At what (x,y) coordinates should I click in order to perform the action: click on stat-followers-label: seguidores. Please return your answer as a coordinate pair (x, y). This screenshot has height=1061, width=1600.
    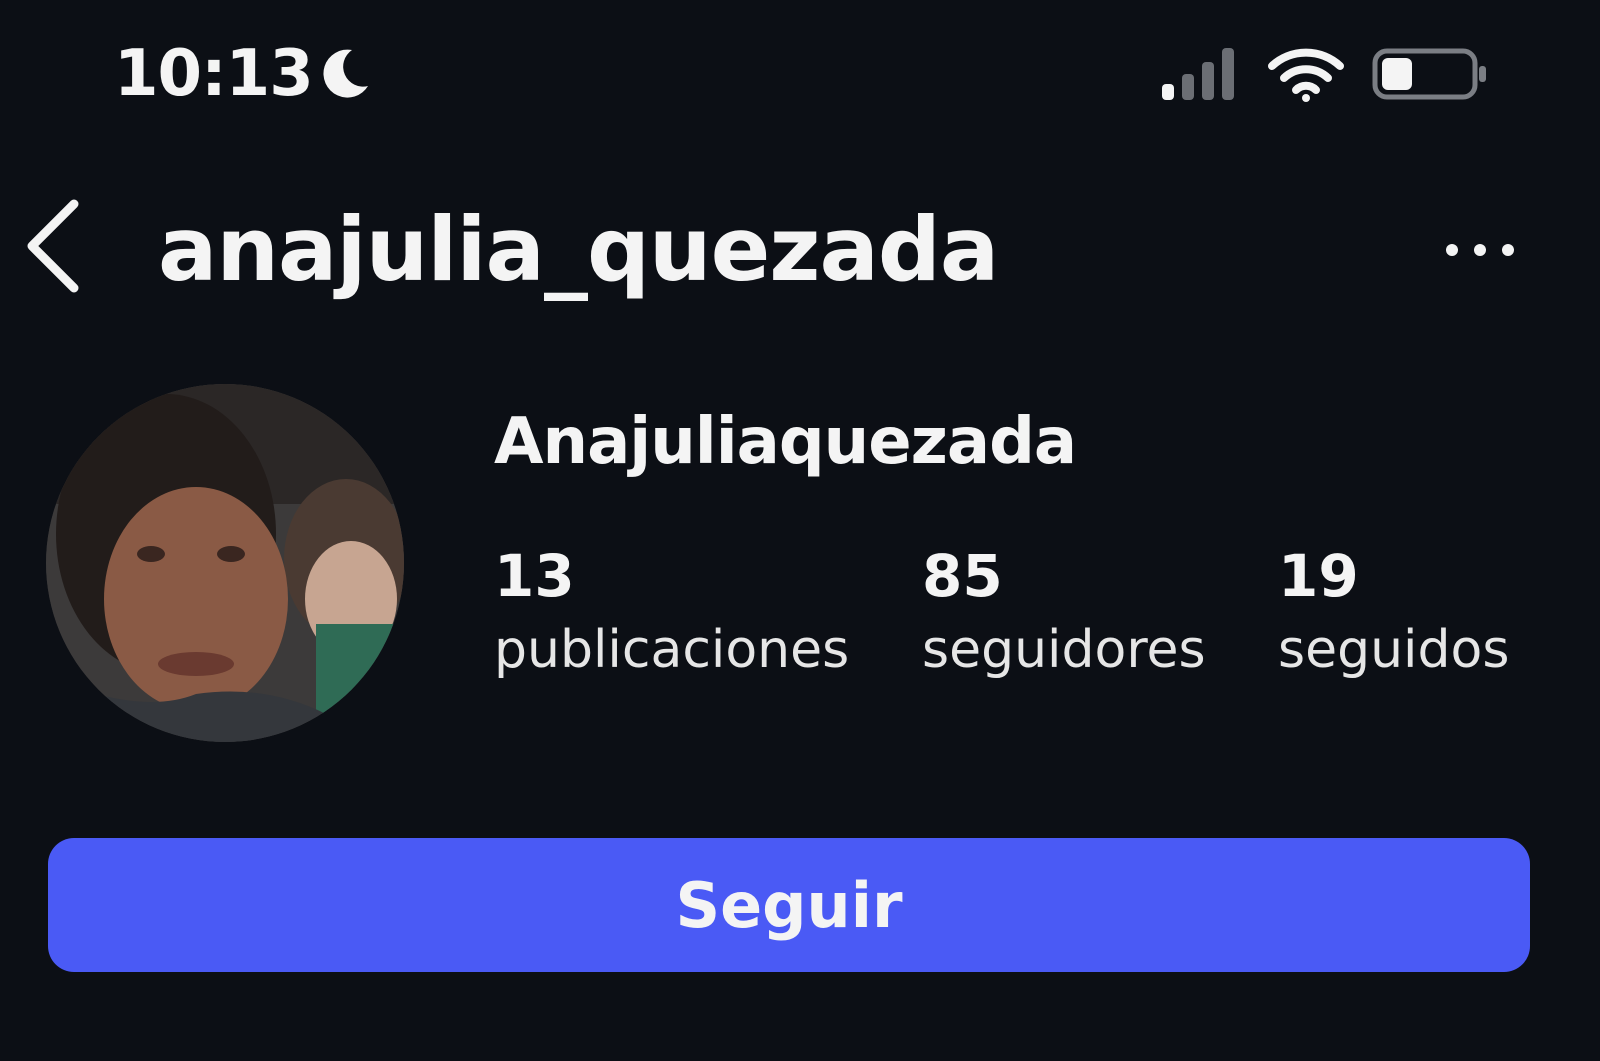
    Looking at the image, I should click on (1064, 650).